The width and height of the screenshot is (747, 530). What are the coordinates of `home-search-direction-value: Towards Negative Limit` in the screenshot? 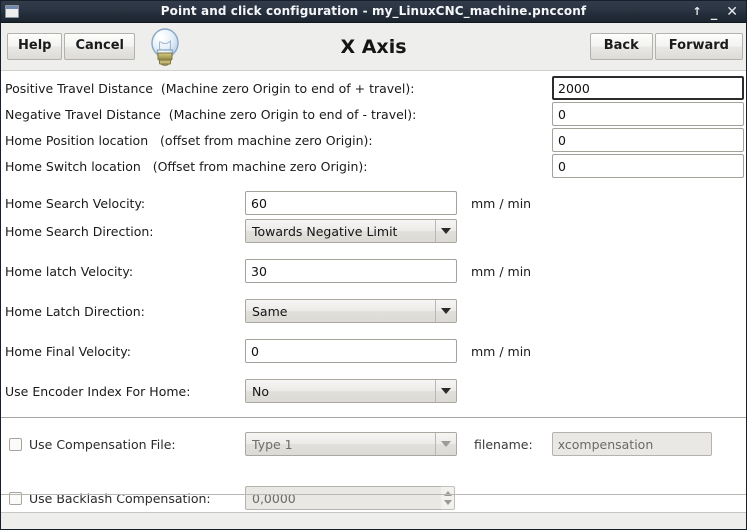 It's located at (325, 231).